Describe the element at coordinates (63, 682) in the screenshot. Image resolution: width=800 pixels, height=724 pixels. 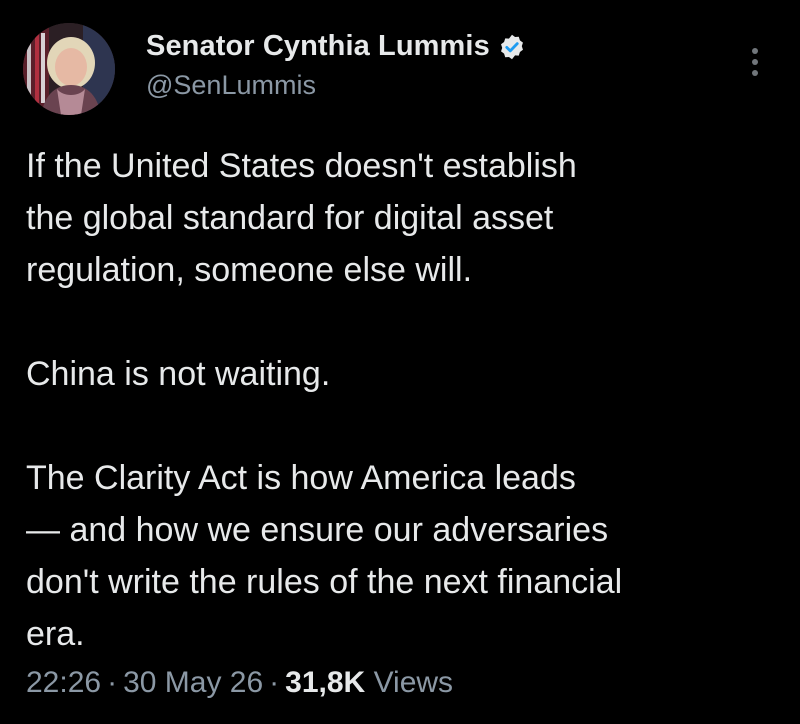
I see `tweet-time: 22:26` at that location.